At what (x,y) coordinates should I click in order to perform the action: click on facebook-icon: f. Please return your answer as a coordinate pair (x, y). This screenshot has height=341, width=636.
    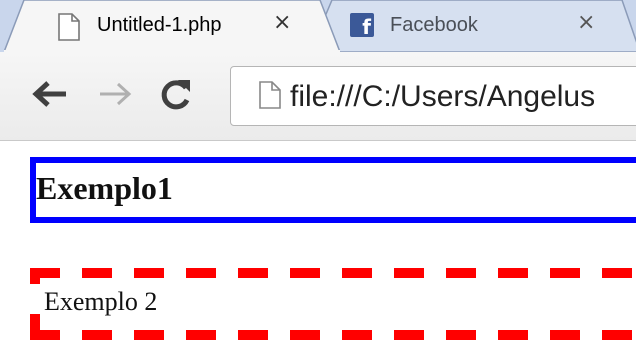
    Looking at the image, I should click on (362, 26).